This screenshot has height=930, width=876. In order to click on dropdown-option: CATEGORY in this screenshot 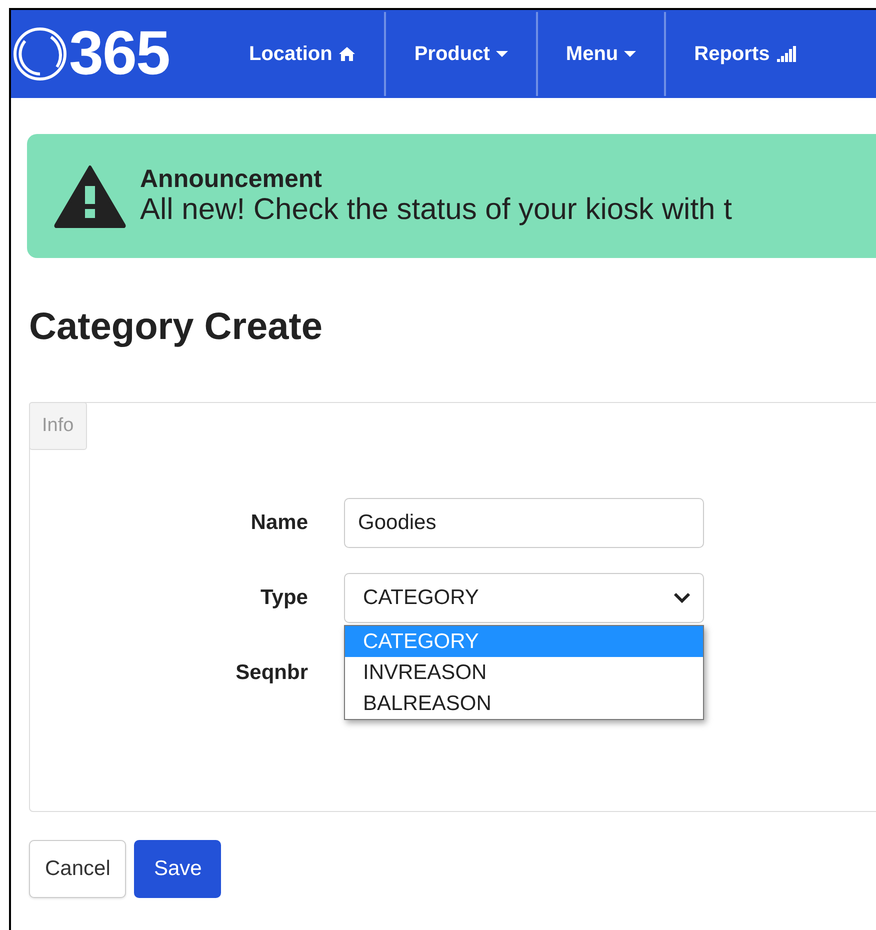, I will do `click(524, 641)`.